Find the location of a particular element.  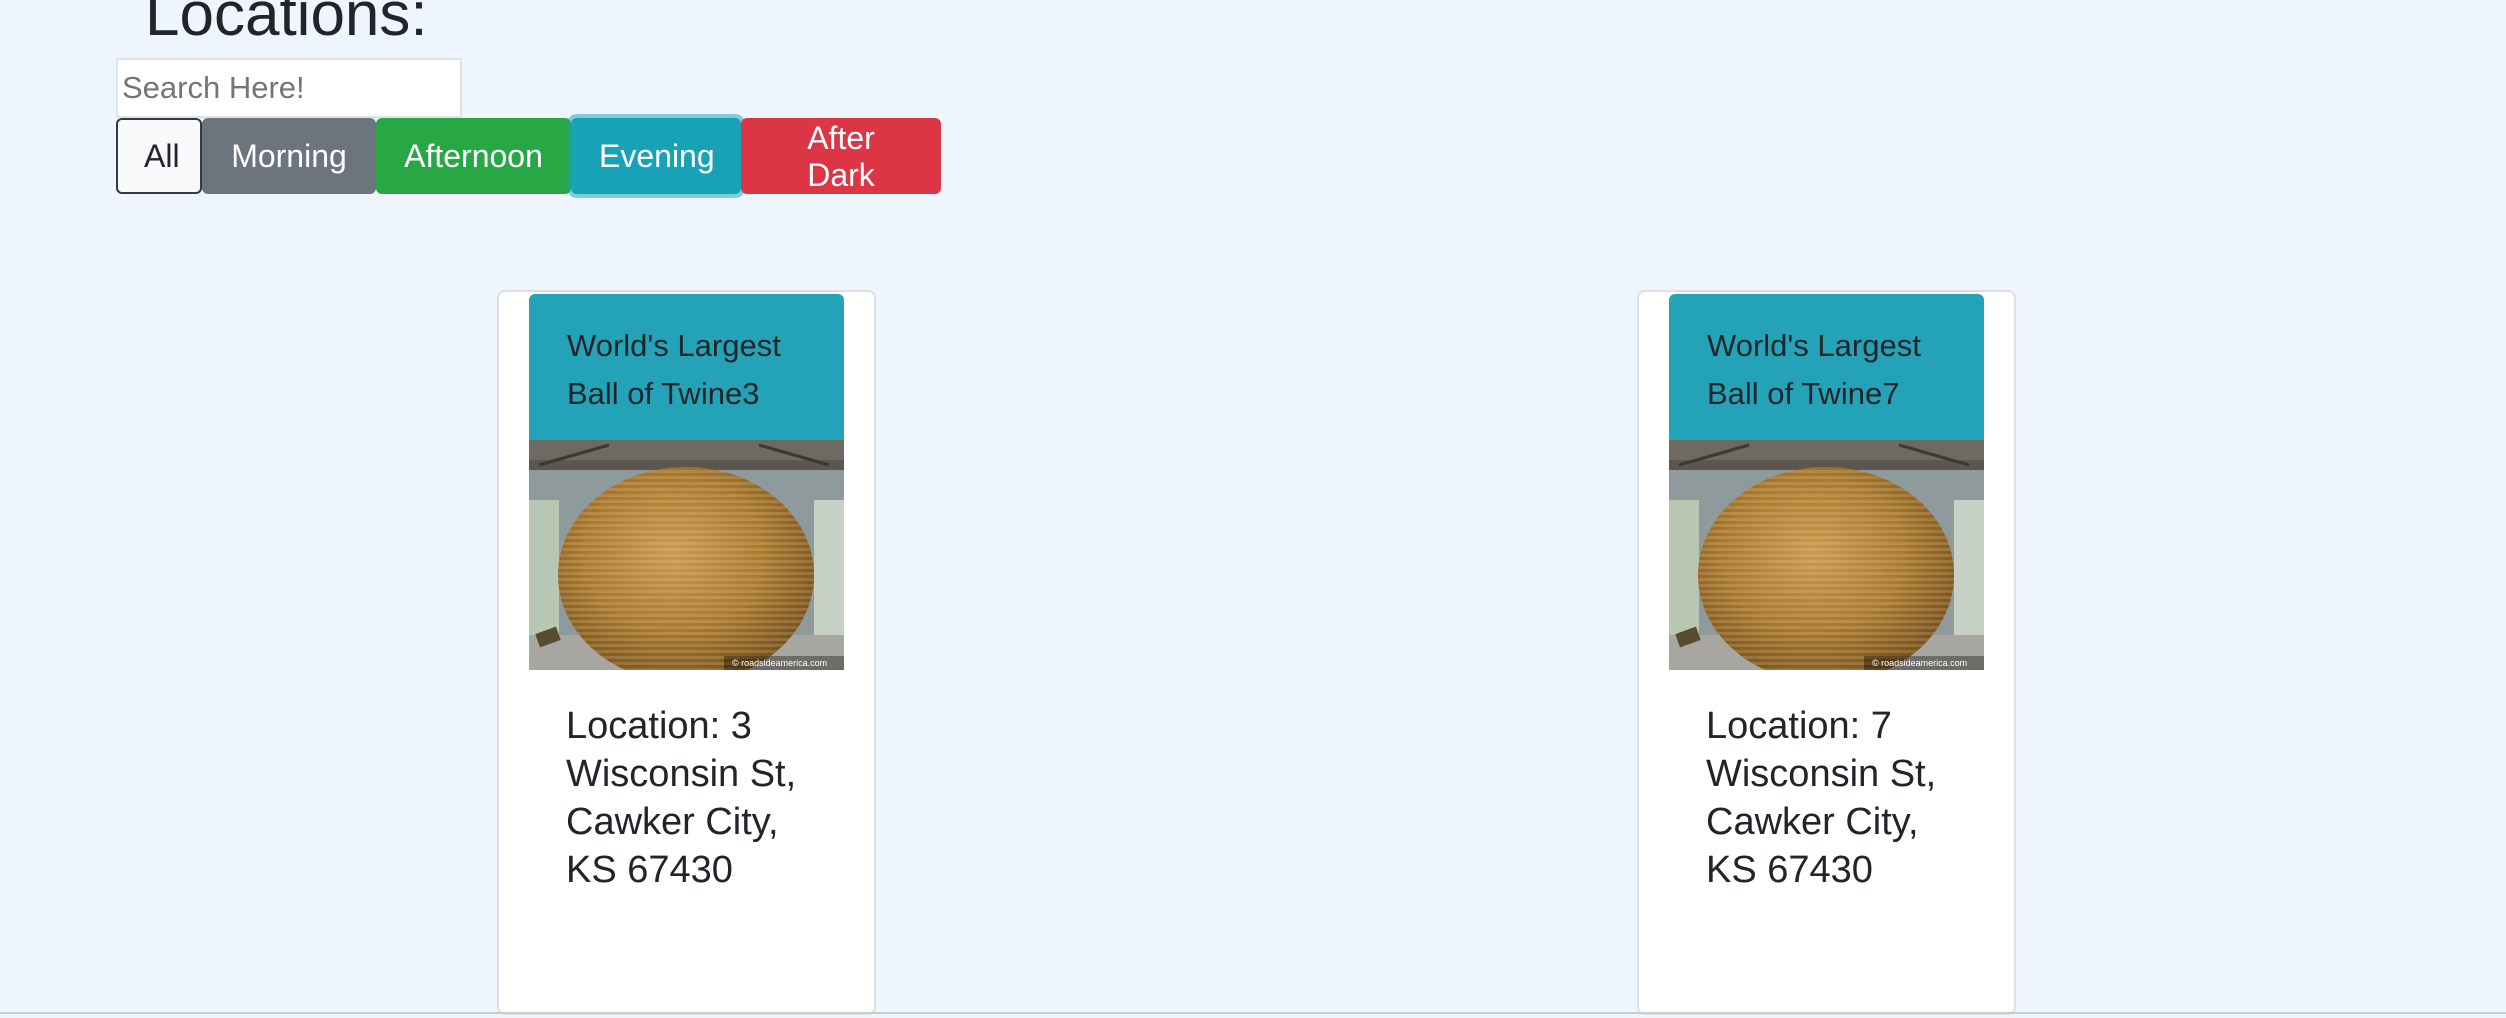

filter-morning-button: Morning is located at coordinates (289, 156).